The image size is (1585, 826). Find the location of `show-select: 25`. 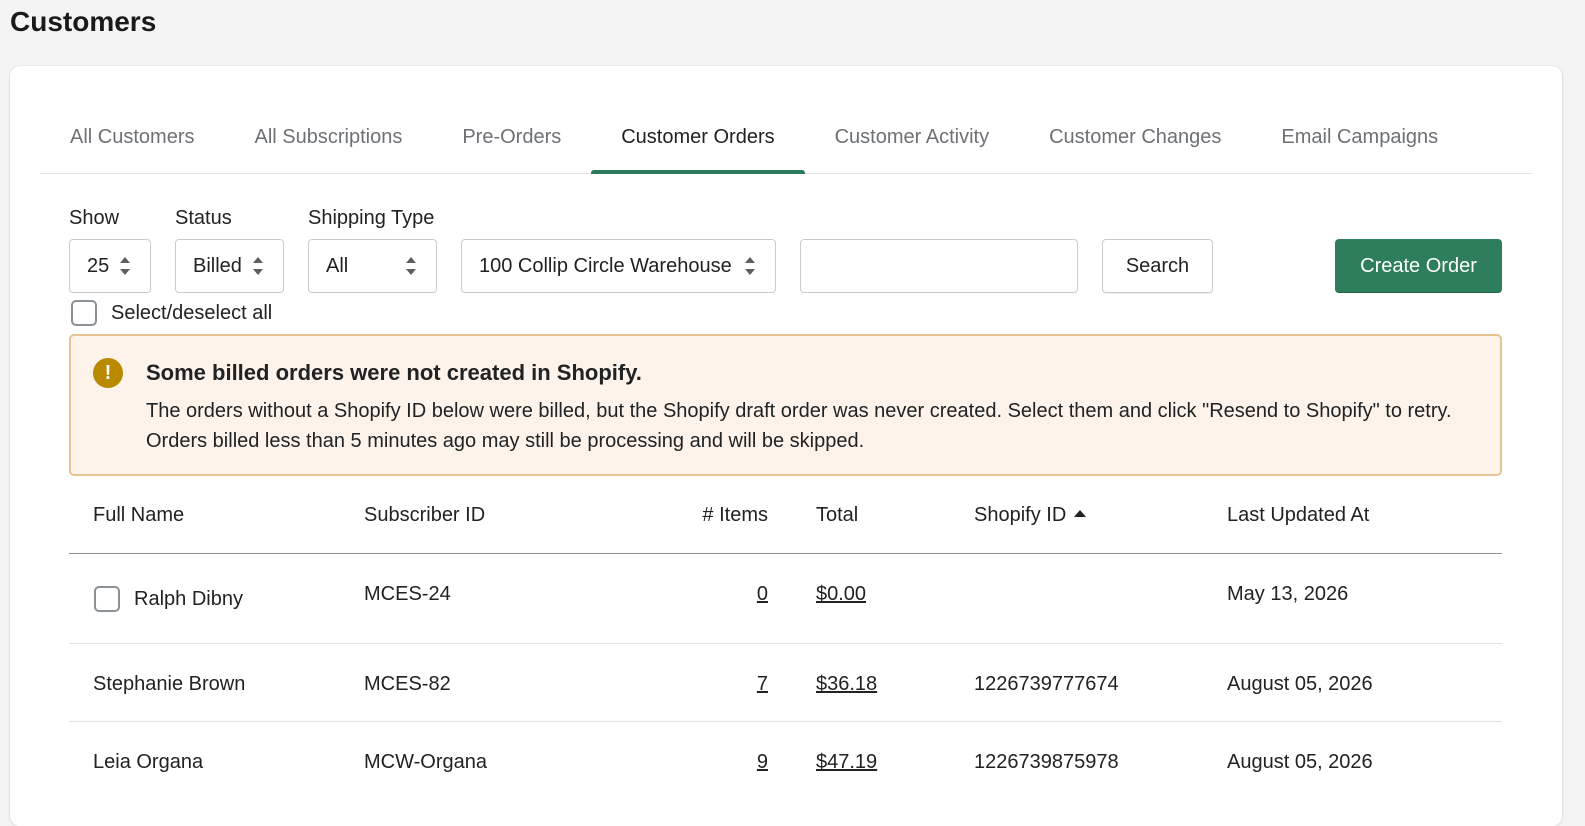

show-select: 25 is located at coordinates (110, 266).